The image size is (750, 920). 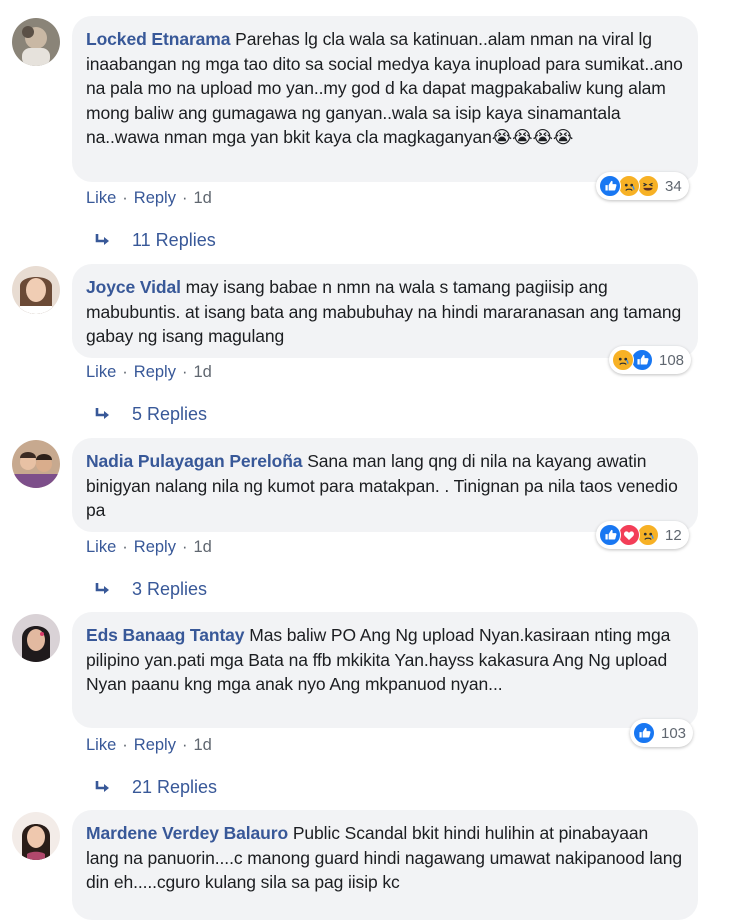 I want to click on replies-count: 21 Replies, so click(x=174, y=787).